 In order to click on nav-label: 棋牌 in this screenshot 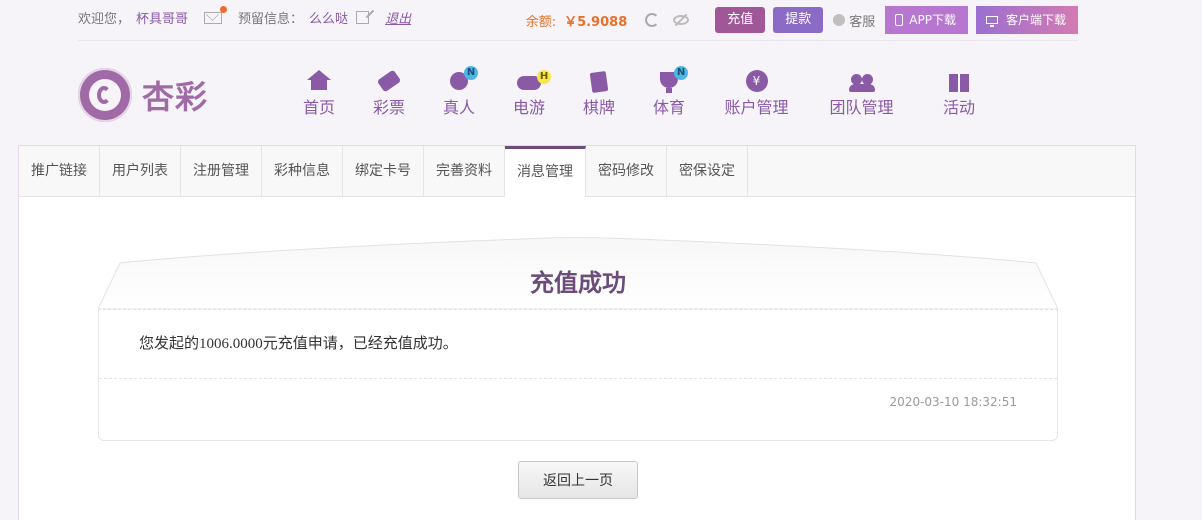, I will do `click(598, 107)`.